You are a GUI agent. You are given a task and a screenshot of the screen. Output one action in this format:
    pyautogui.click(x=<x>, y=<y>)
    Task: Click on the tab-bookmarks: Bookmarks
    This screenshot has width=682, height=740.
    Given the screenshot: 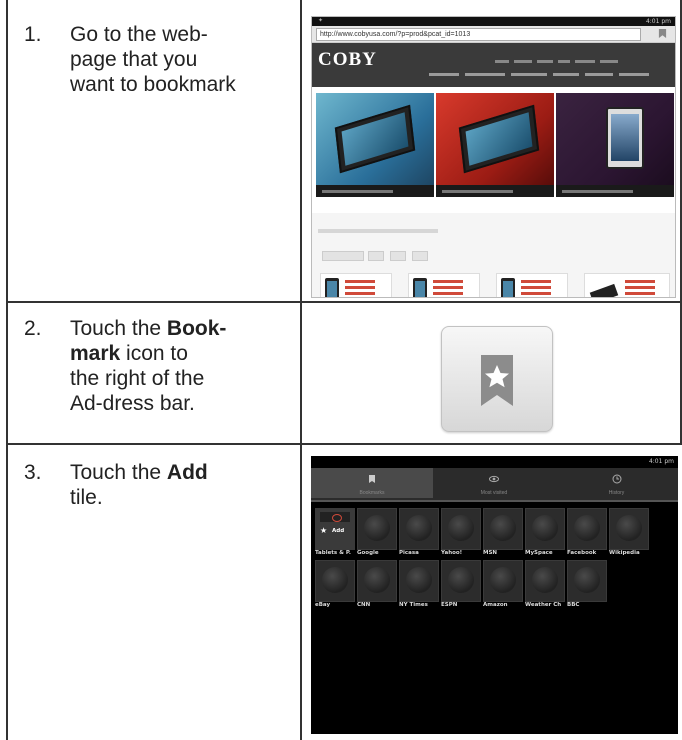 What is the action you would take?
    pyautogui.click(x=372, y=483)
    